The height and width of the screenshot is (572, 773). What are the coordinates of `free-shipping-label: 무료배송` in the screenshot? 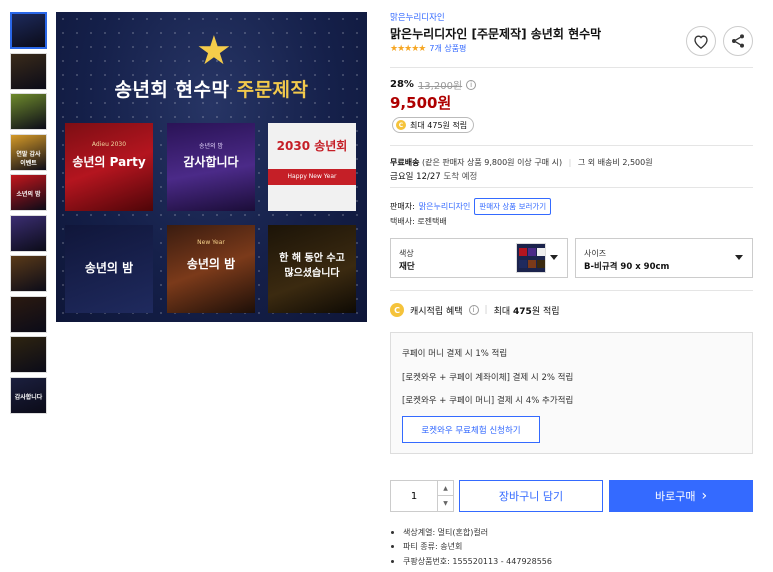 It's located at (405, 162).